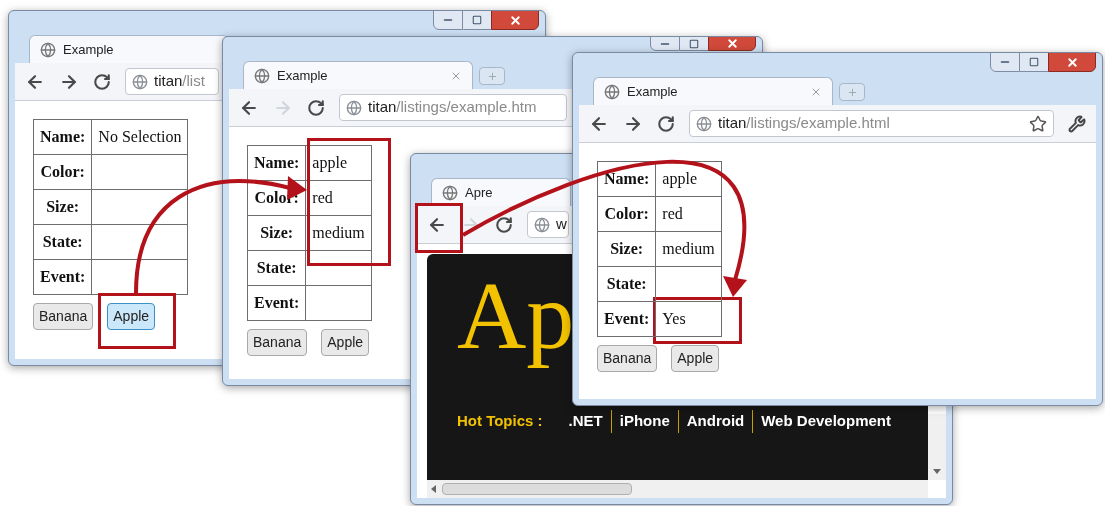  I want to click on topic-link: Web Development, so click(825, 421).